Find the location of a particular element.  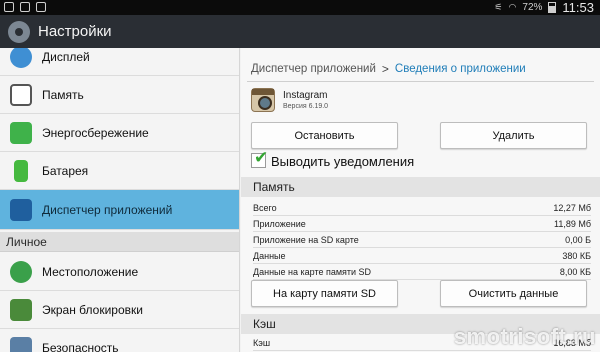

watermark: smotrisoft.ru is located at coordinates (524, 336).